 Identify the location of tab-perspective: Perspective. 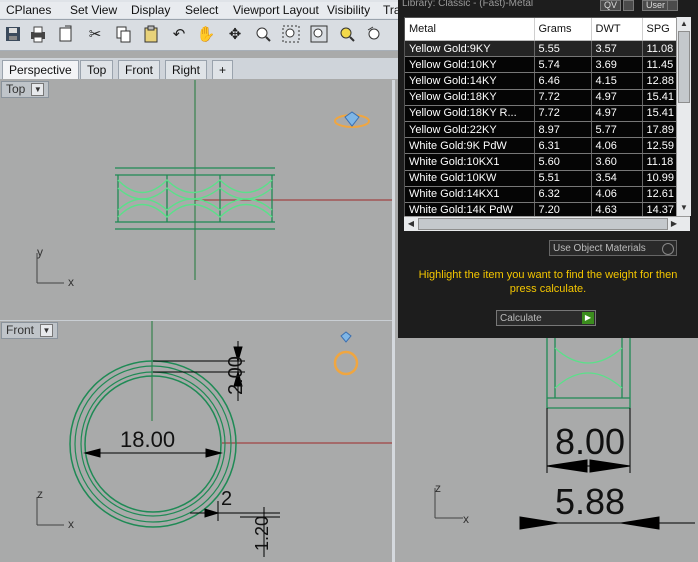
(40, 69).